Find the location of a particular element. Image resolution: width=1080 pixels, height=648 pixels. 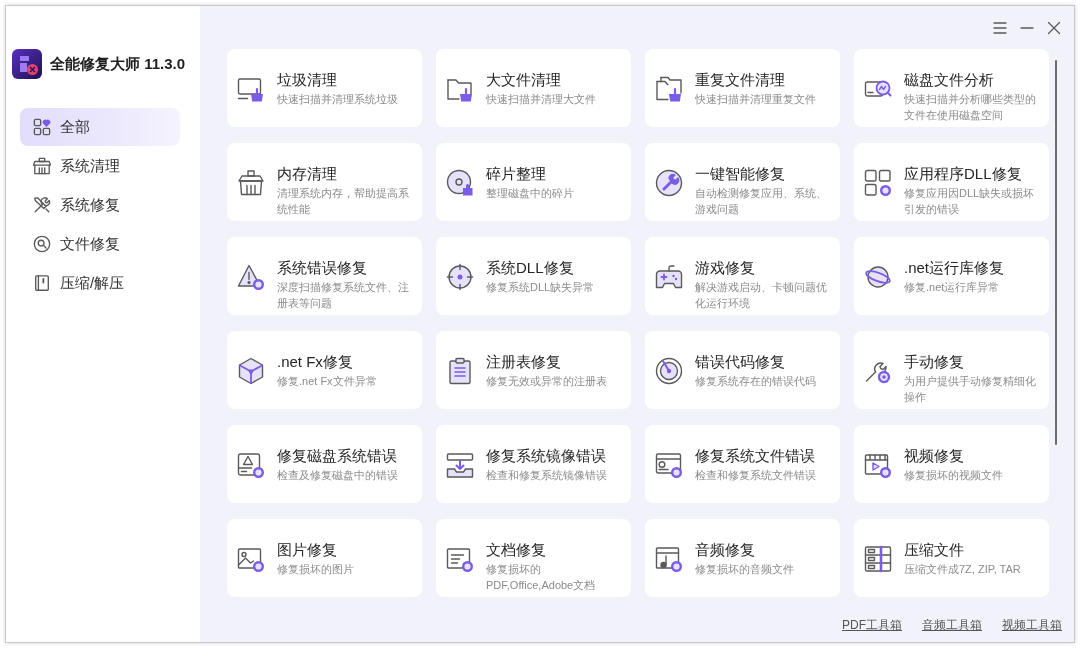

menu-icon is located at coordinates (1000, 27).